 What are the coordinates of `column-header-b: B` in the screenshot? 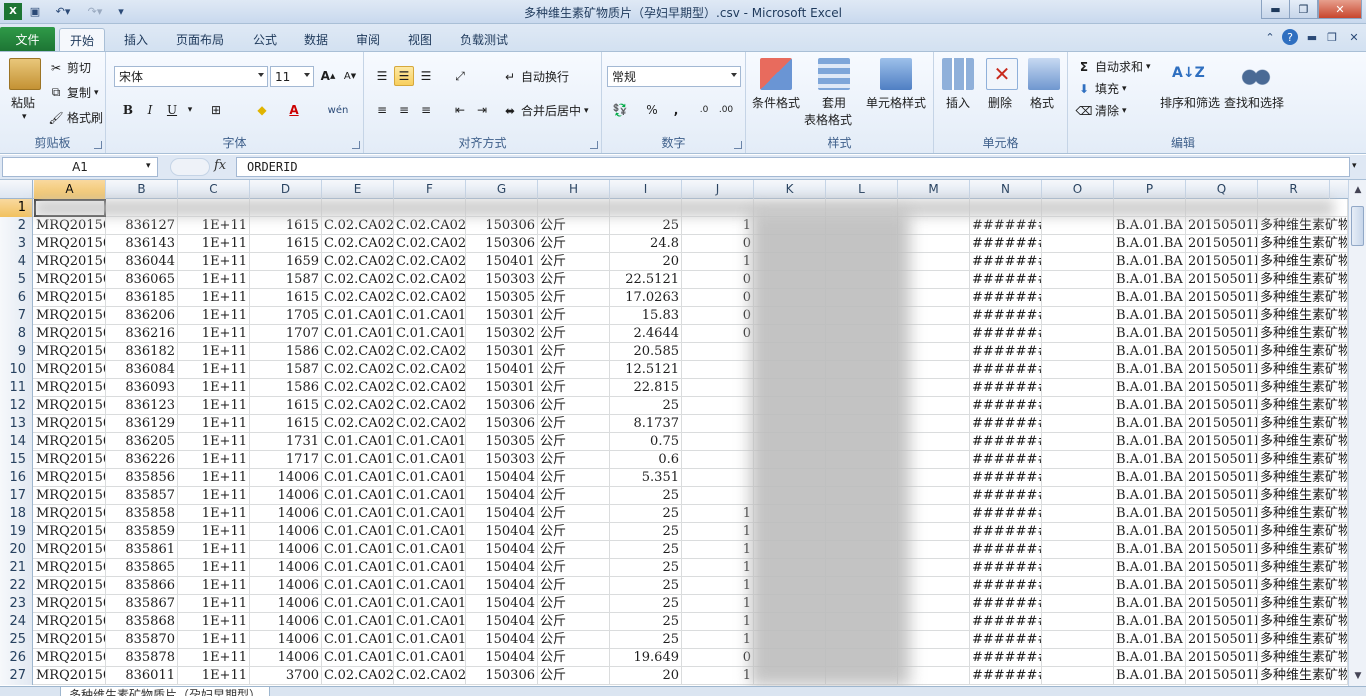 It's located at (142, 189).